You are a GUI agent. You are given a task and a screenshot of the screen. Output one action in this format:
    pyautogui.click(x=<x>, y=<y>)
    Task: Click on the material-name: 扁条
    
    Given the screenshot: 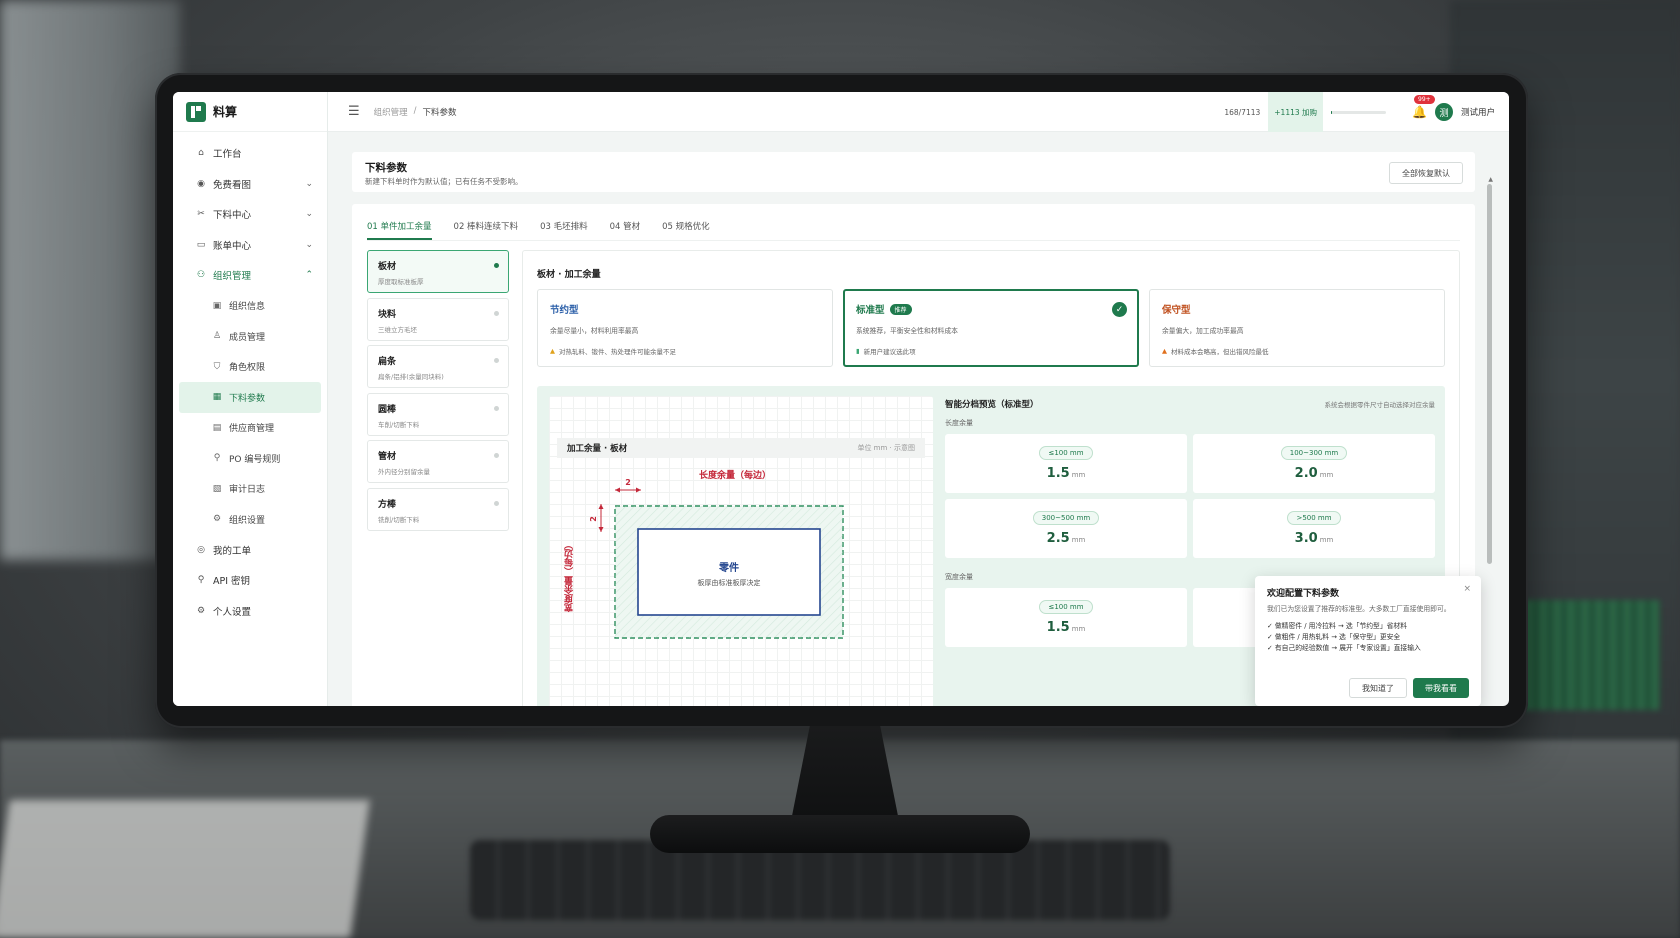 What is the action you would take?
    pyautogui.click(x=387, y=362)
    